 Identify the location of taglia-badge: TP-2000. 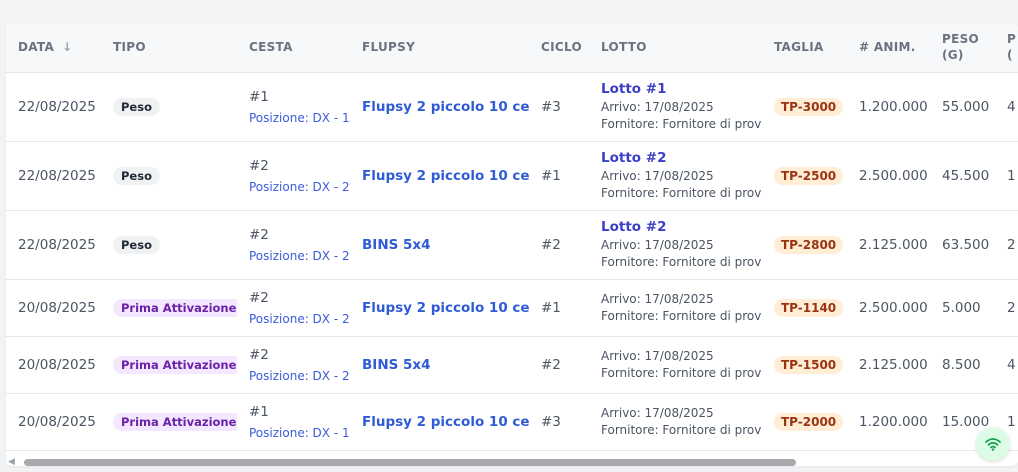
(809, 421).